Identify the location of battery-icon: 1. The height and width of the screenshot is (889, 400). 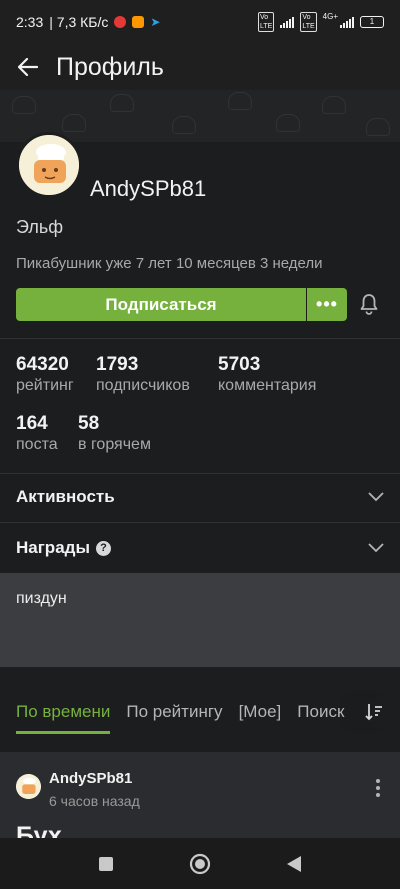
(372, 22).